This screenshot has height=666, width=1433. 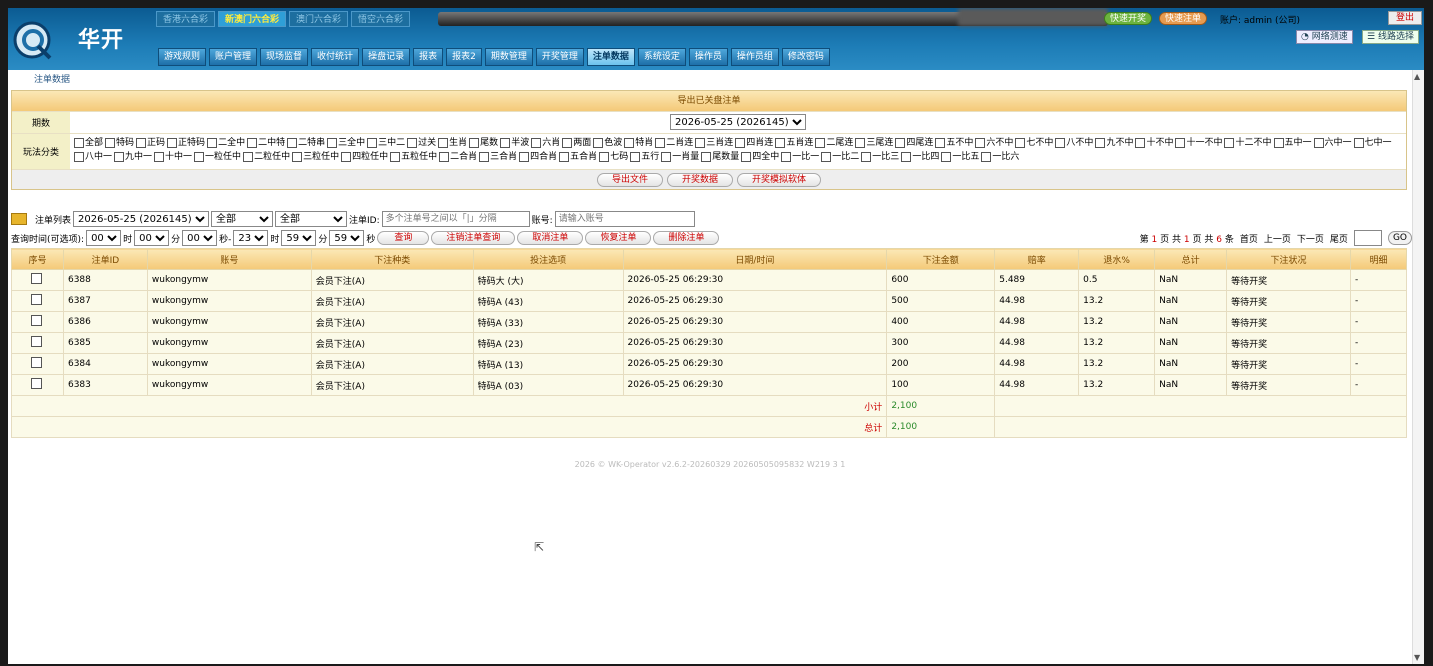 I want to click on nav-operator-group: 操作员组, so click(x=754, y=57).